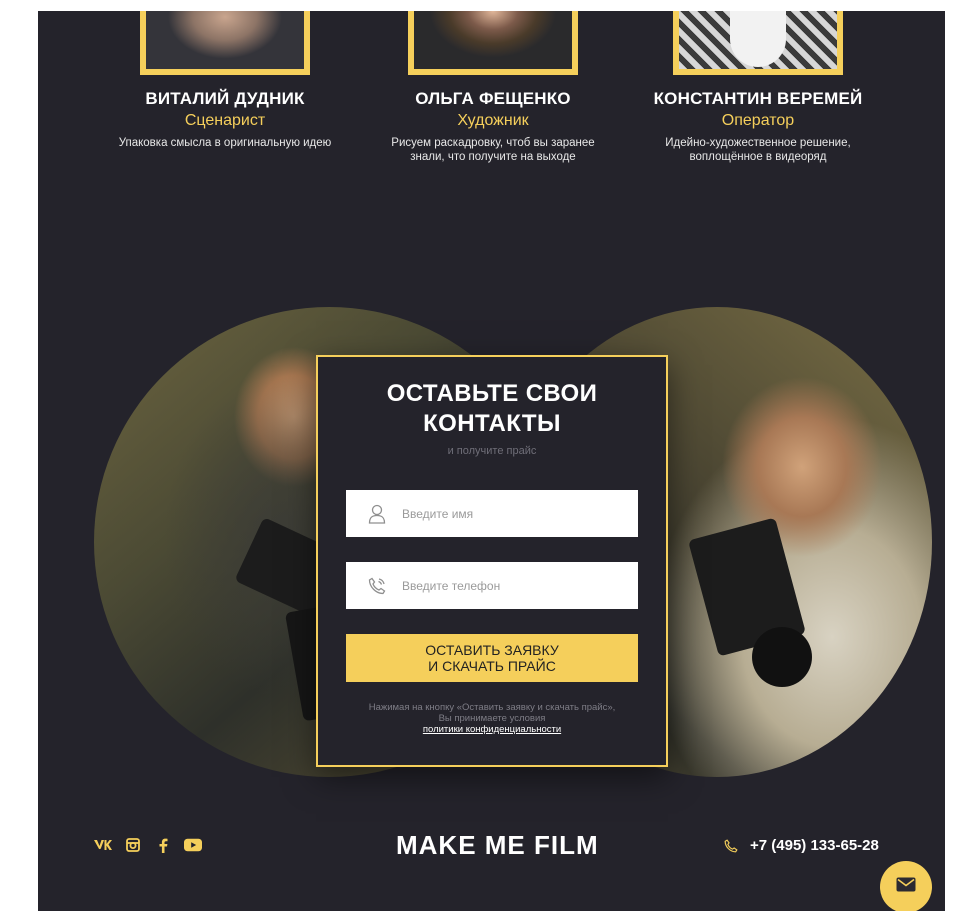 This screenshot has height=911, width=961. Describe the element at coordinates (493, 120) in the screenshot. I see `member-role: Художник` at that location.